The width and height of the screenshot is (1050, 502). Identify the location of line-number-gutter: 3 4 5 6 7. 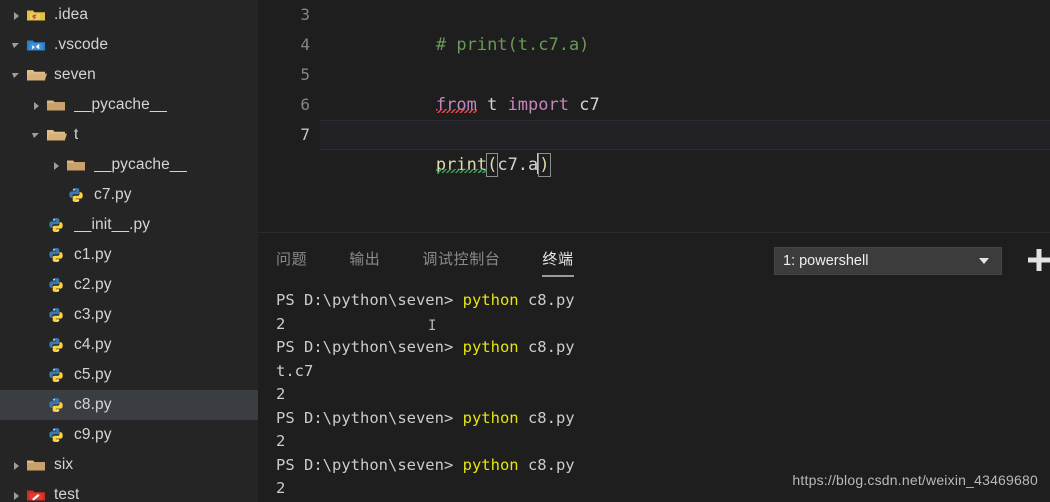
(289, 116).